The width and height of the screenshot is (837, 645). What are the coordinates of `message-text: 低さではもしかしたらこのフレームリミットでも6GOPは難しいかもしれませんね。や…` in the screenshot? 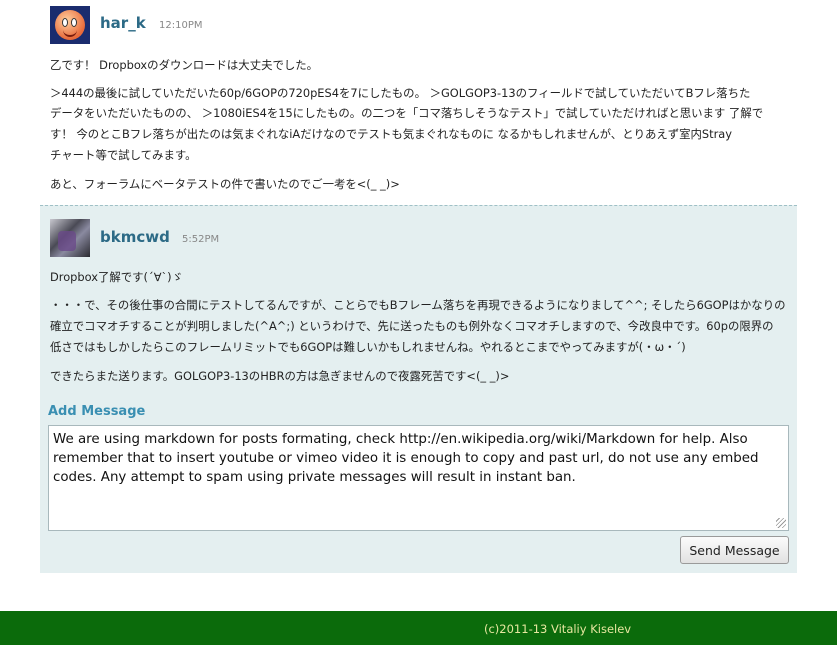 It's located at (368, 347).